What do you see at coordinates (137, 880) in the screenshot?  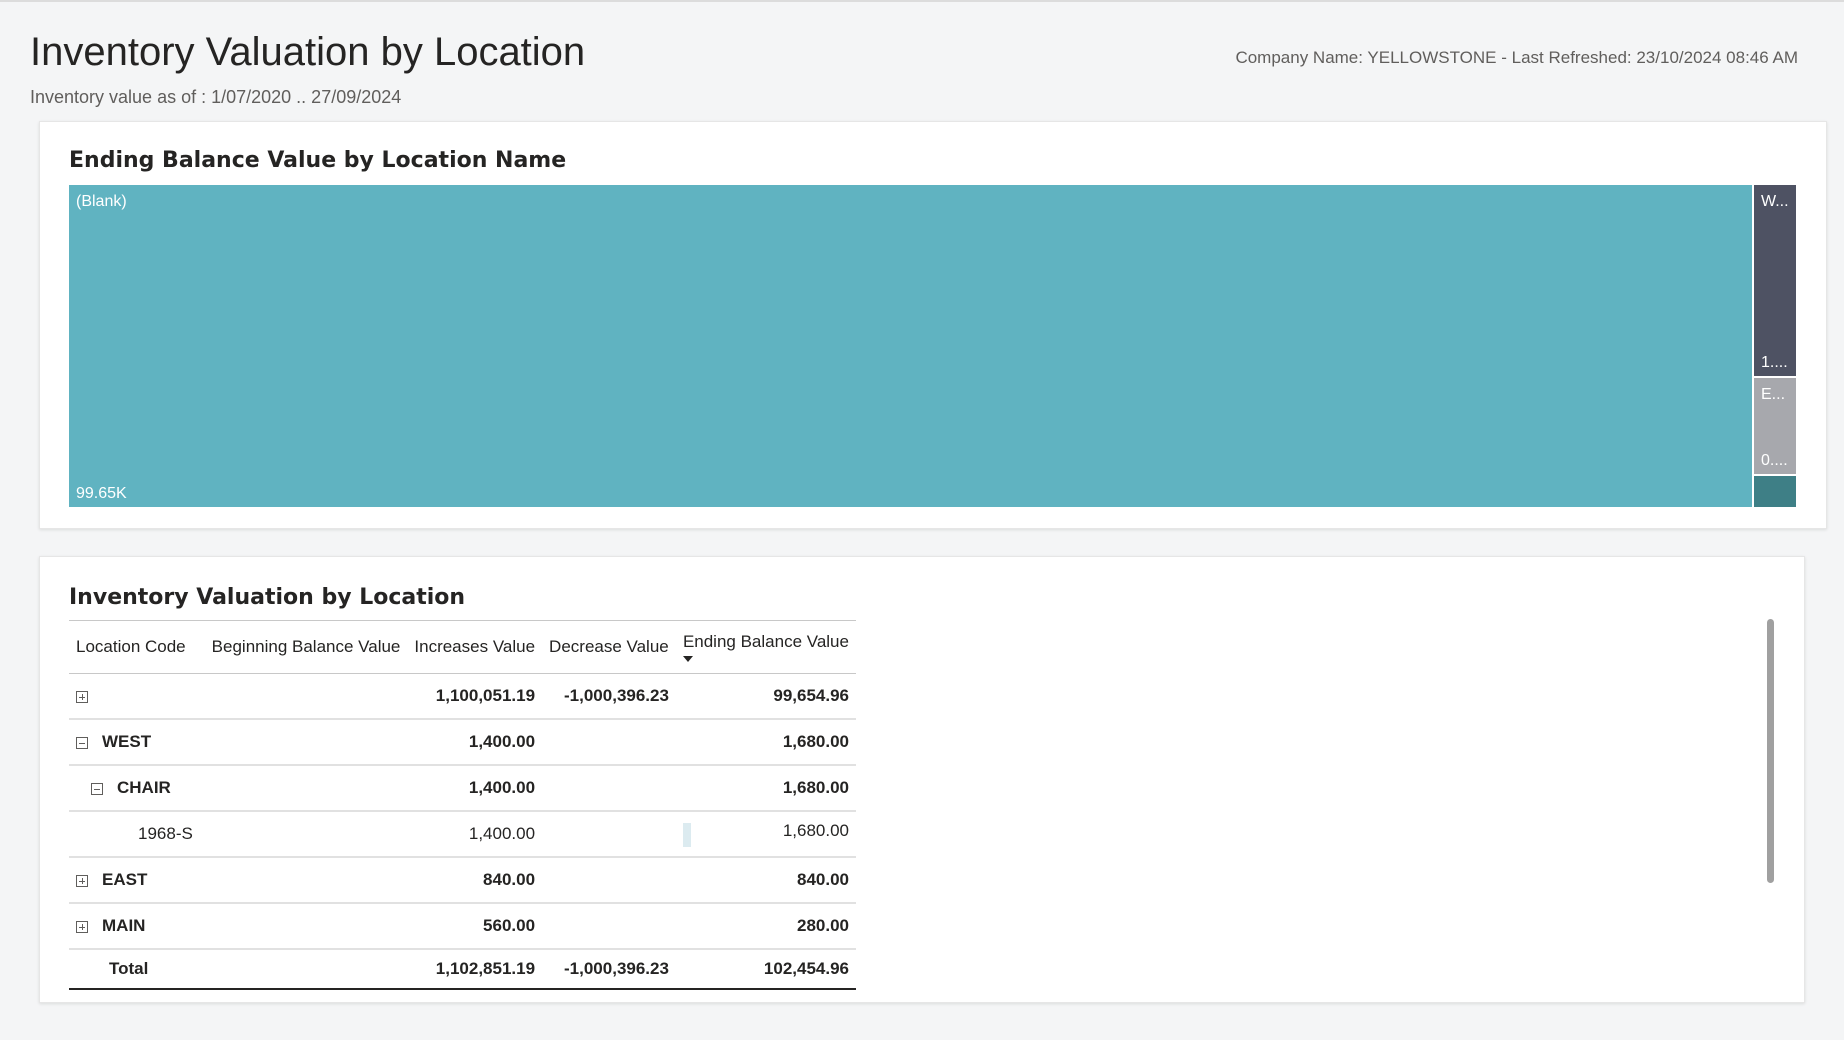 I see `location-cell: EAST` at bounding box center [137, 880].